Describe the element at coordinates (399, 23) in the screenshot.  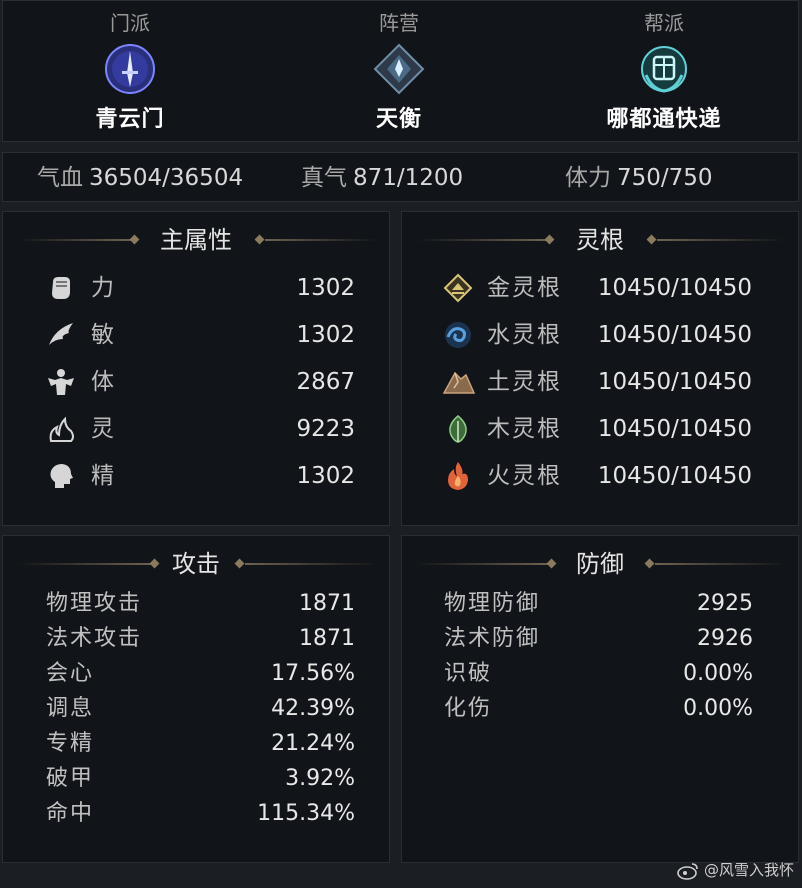
I see `faction-label: 阵营` at that location.